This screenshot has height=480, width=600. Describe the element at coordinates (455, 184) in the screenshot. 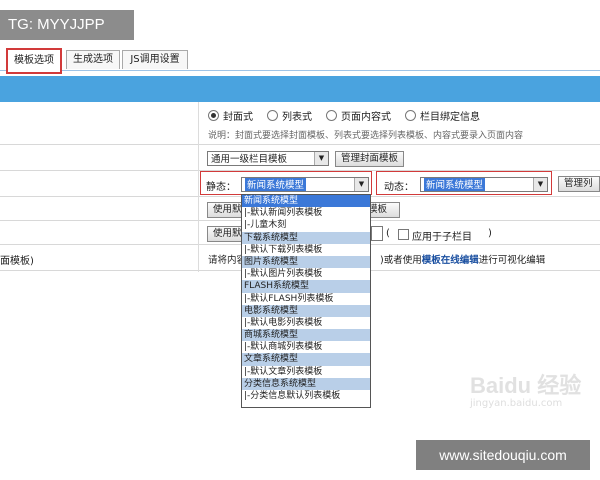

I see `dynamic-model-value: 新闻系统模型` at that location.